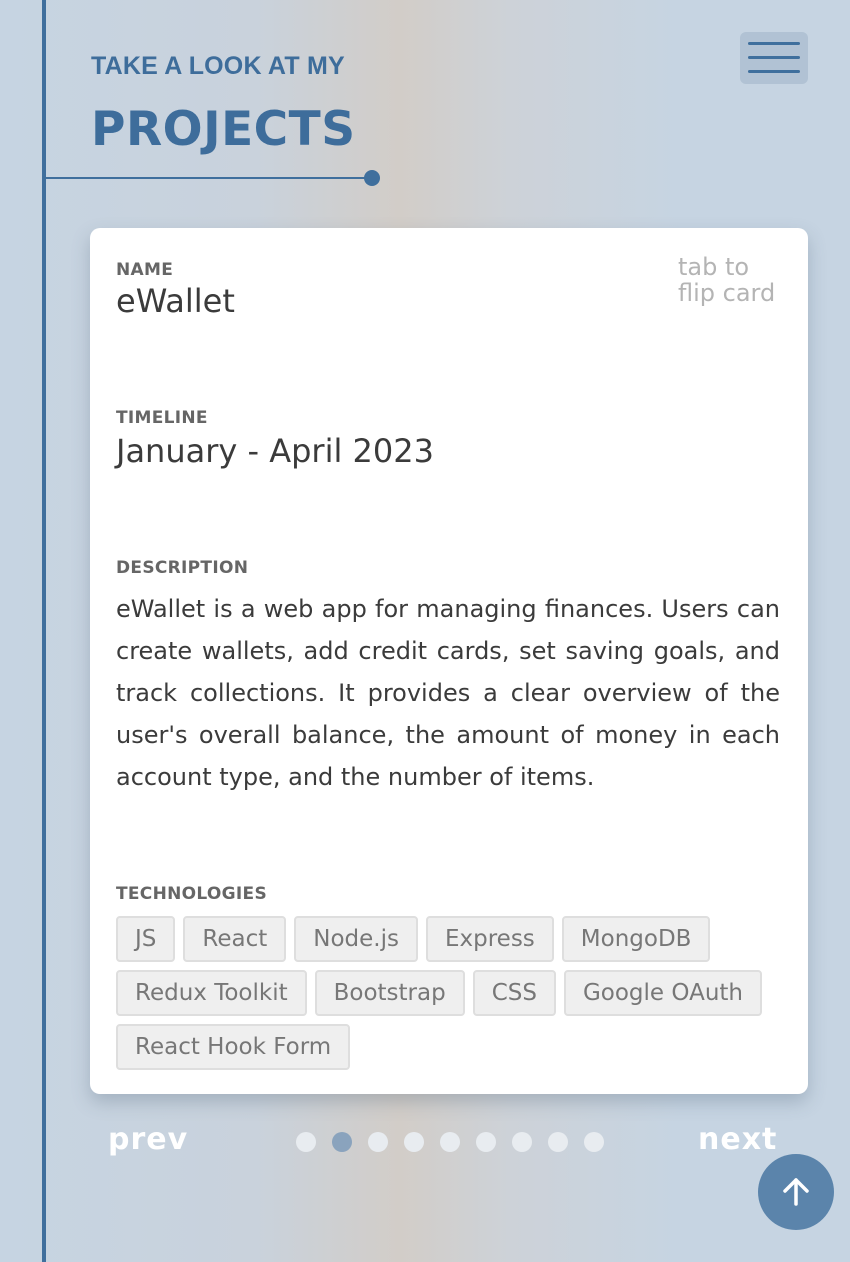 This screenshot has width=850, height=1262. Describe the element at coordinates (223, 129) in the screenshot. I see `section-title: PROJECTS` at that location.